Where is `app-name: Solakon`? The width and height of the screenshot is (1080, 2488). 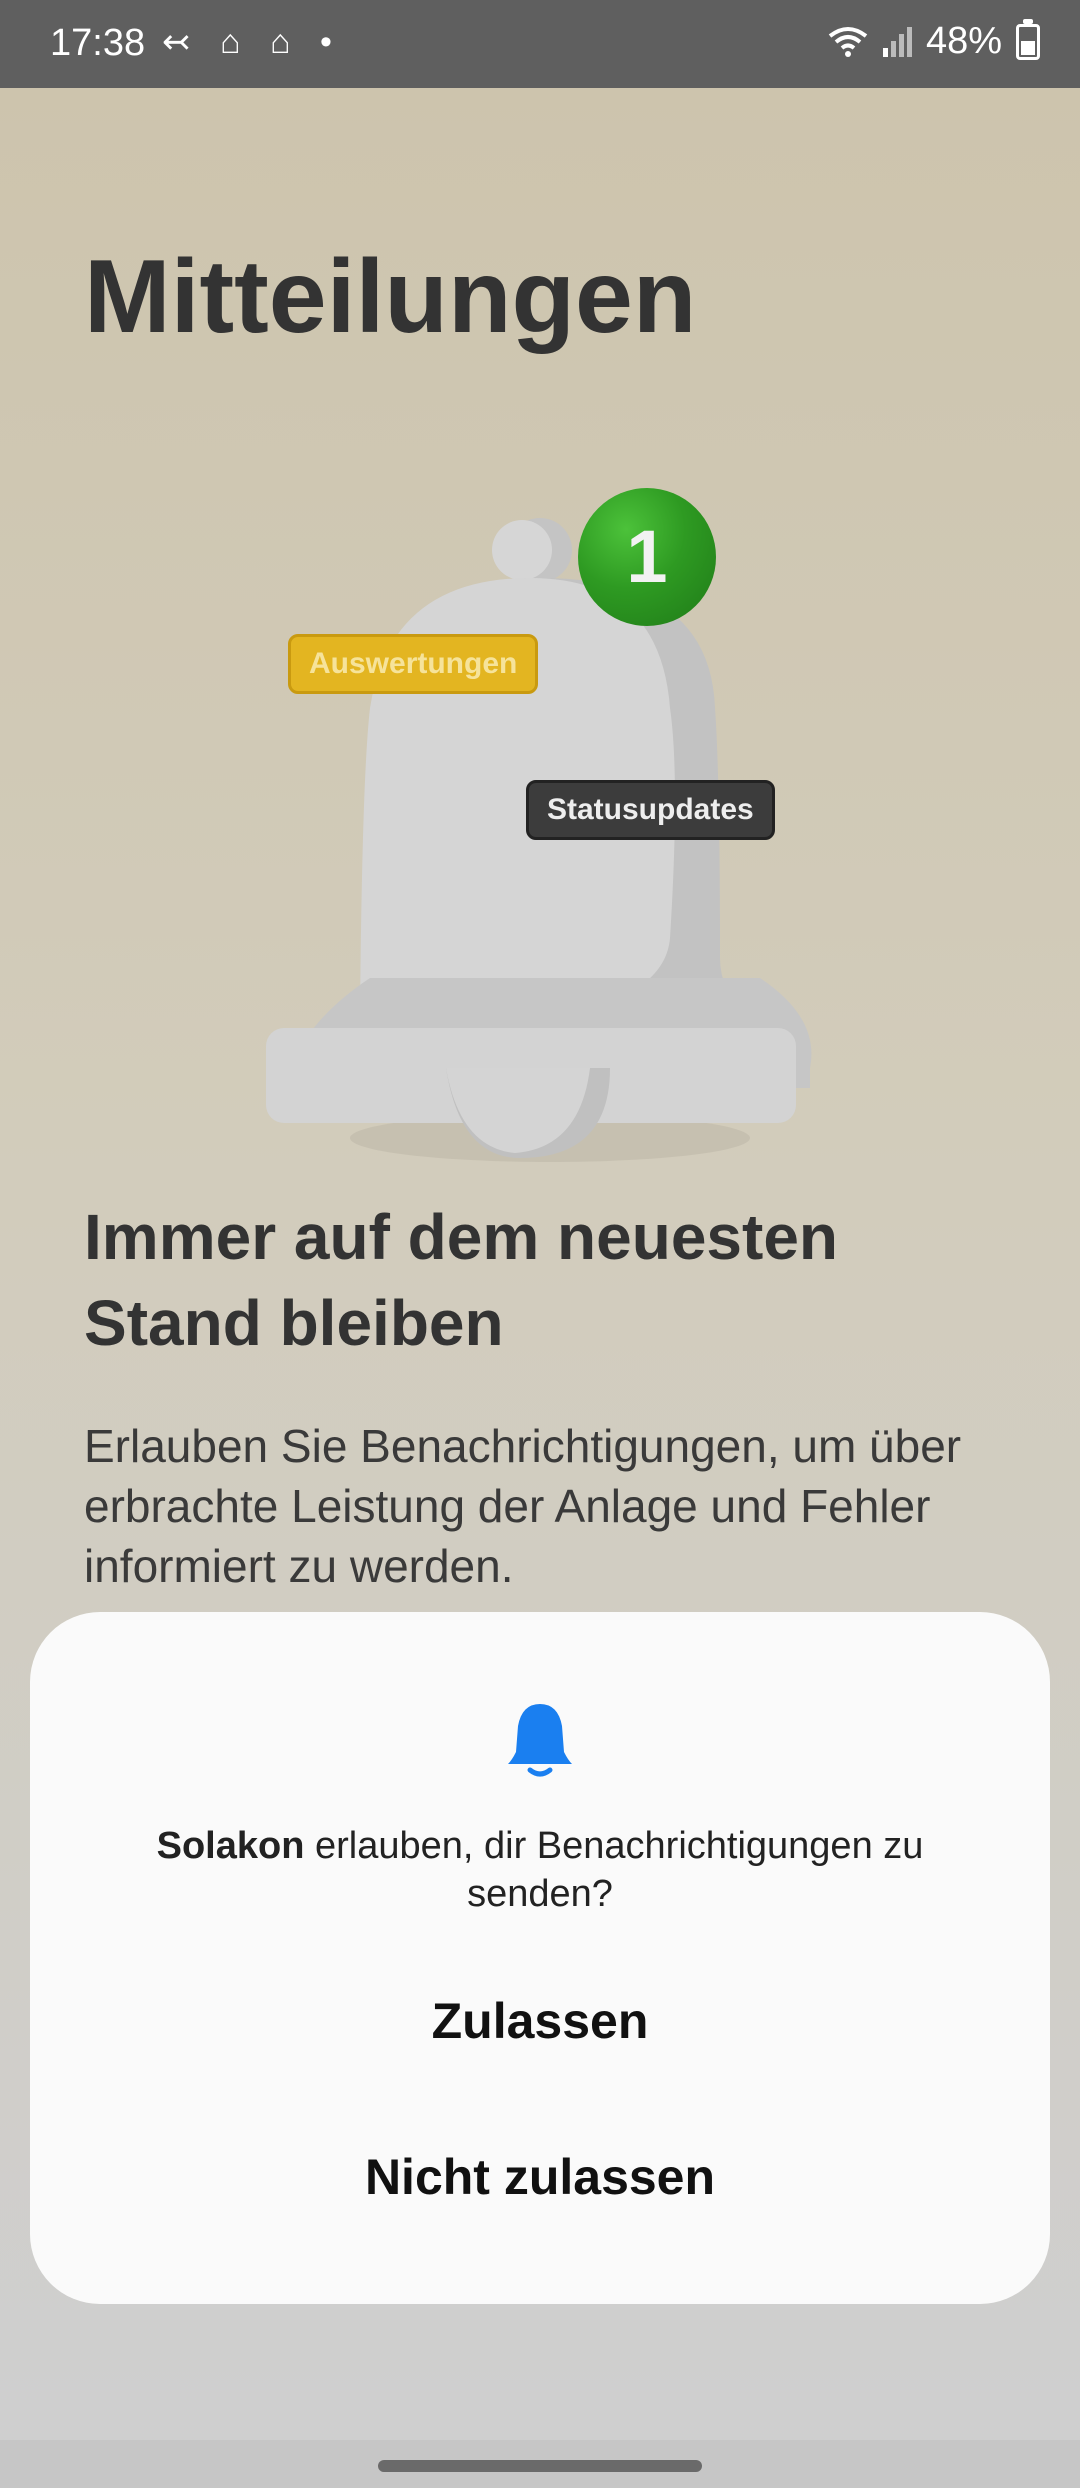
app-name: Solakon is located at coordinates (230, 1846).